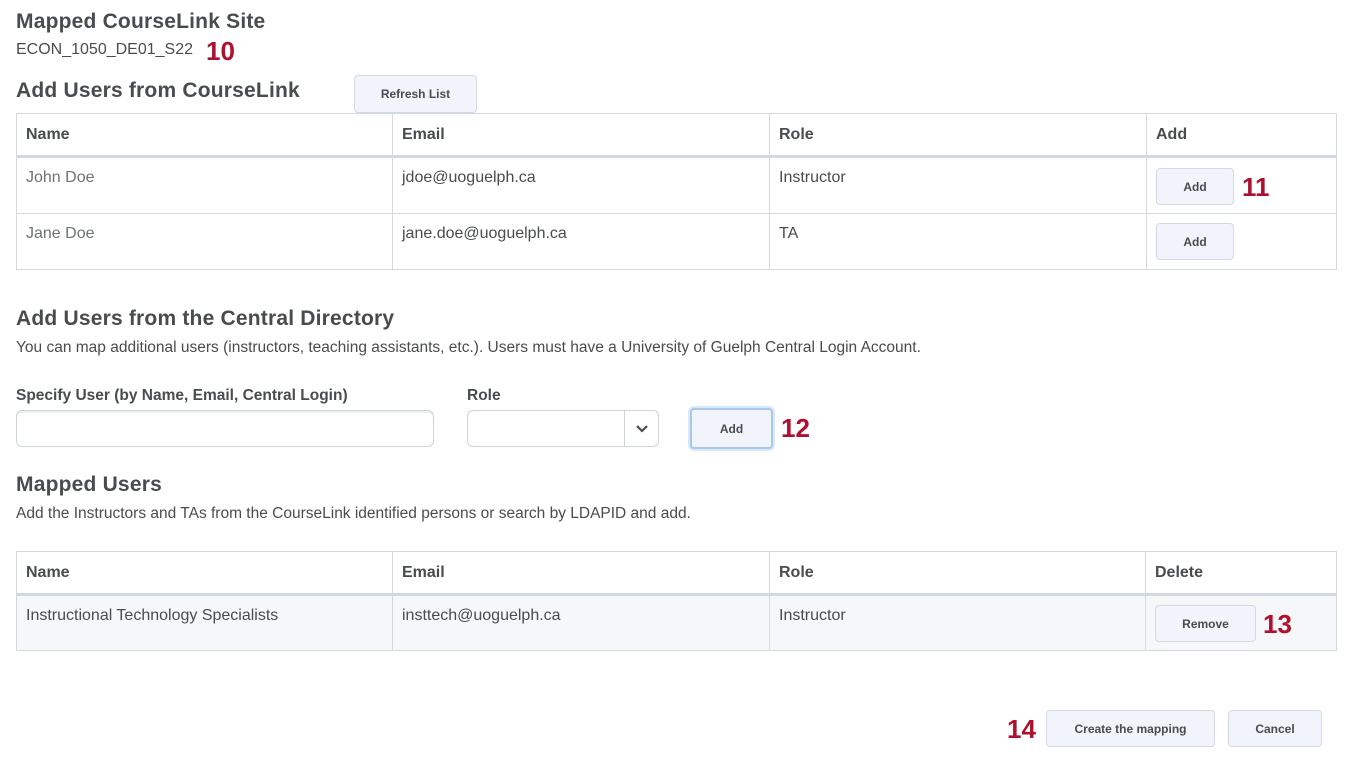 The image size is (1345, 759). Describe the element at coordinates (1130, 728) in the screenshot. I see `create-mapping-button: Create the mapping` at that location.